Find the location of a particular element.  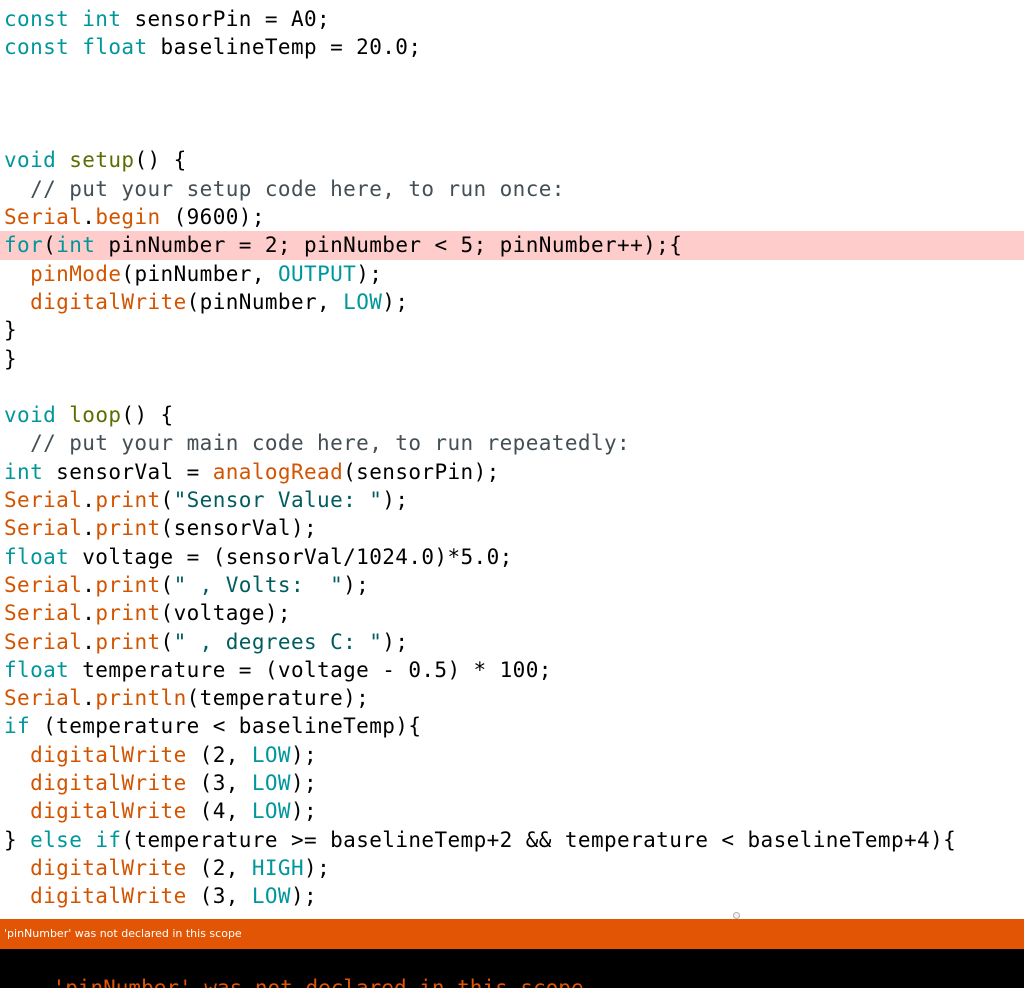

code-line: Serial.print(sensorVal); is located at coordinates (512, 528).